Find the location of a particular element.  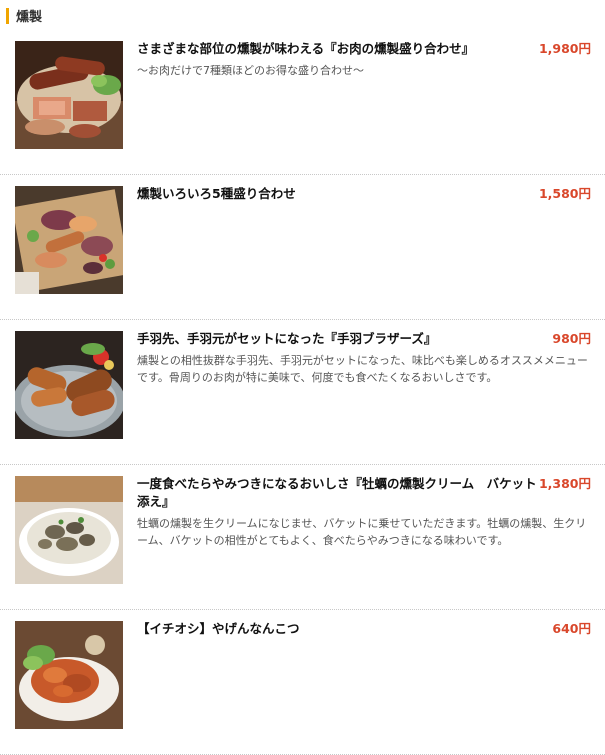

section-header: 燻製 is located at coordinates (302, 15).